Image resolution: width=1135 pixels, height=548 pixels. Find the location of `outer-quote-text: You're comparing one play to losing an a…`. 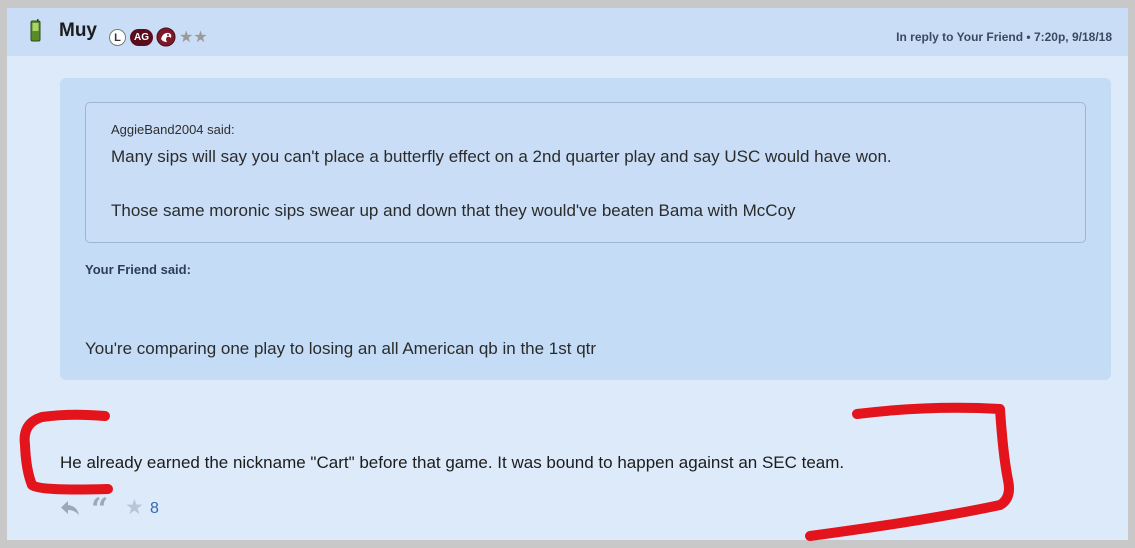

outer-quote-text: You're comparing one play to losing an a… is located at coordinates (341, 348).